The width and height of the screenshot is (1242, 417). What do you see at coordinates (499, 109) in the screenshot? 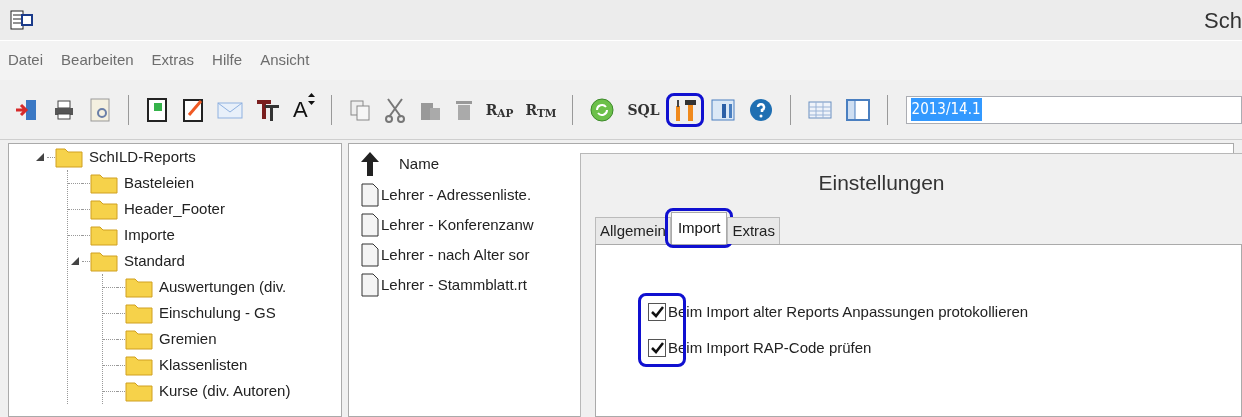
I see `toolbar-button: R$_{AP}$` at bounding box center [499, 109].